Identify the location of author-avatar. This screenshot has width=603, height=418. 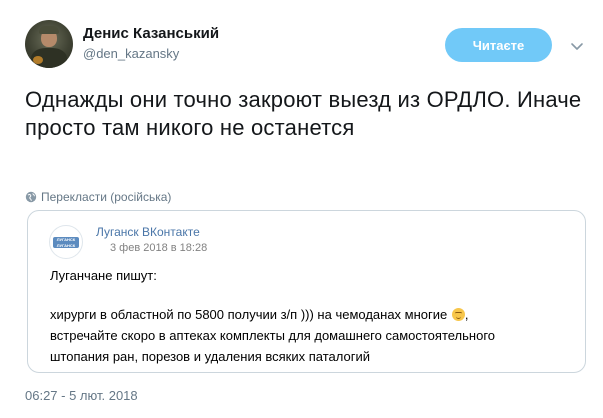
(49, 44).